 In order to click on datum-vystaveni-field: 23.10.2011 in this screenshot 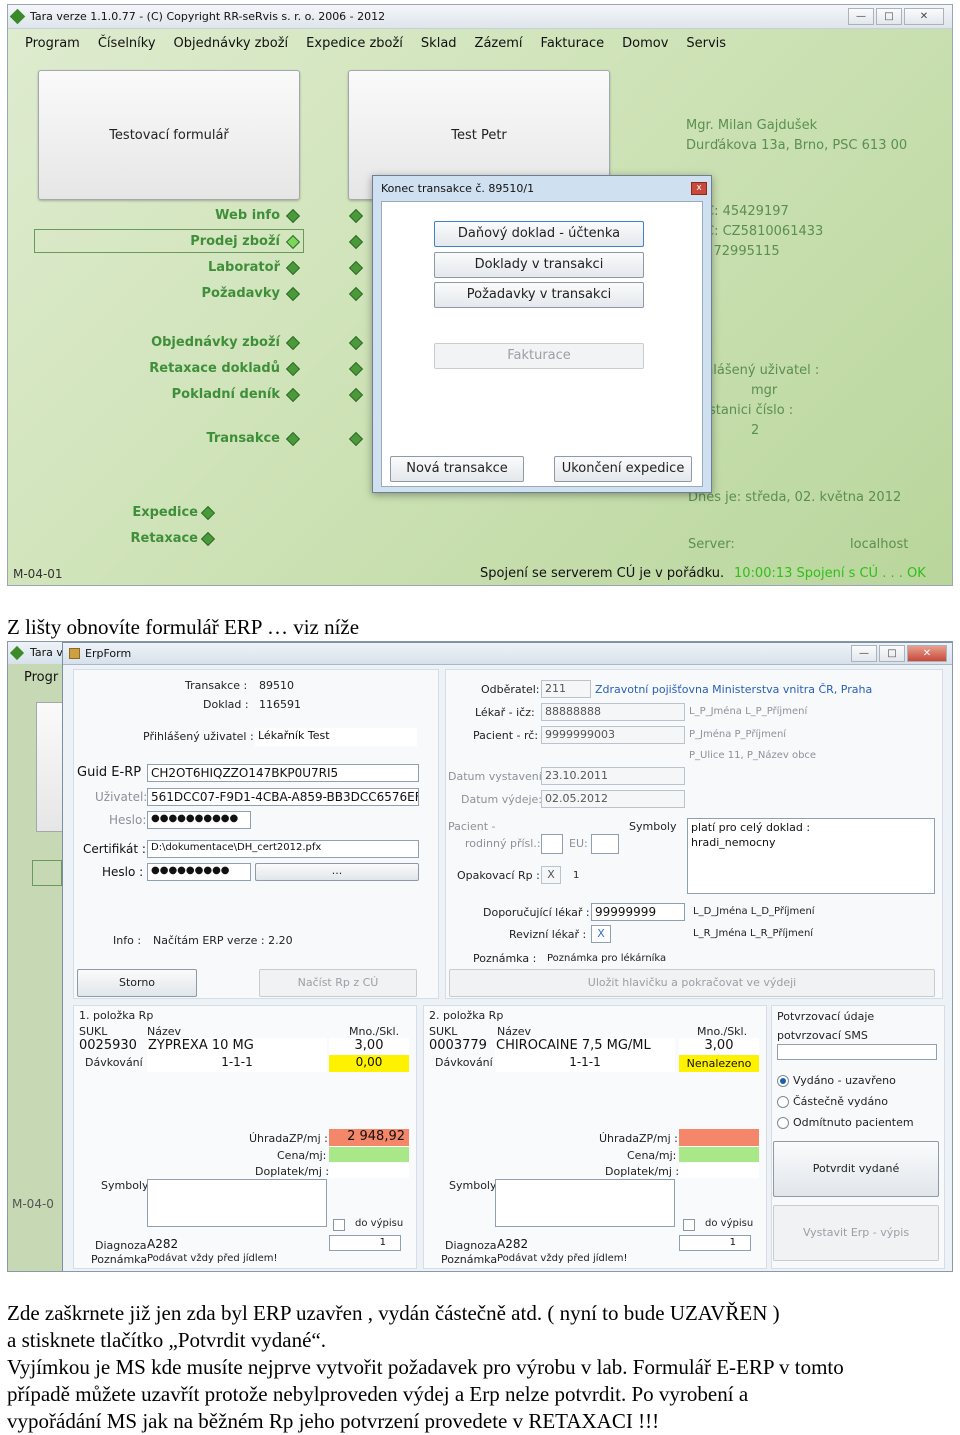, I will do `click(613, 776)`.